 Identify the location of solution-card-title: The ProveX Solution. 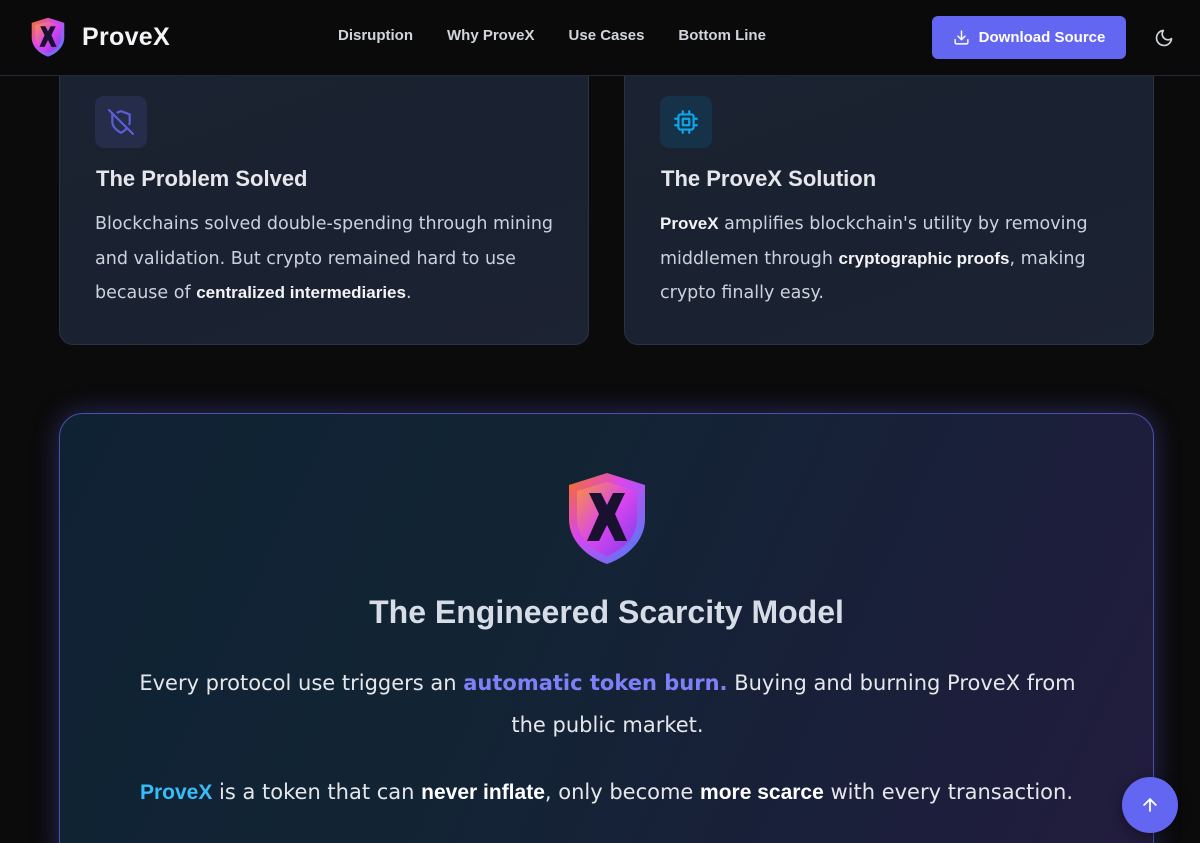
(769, 178).